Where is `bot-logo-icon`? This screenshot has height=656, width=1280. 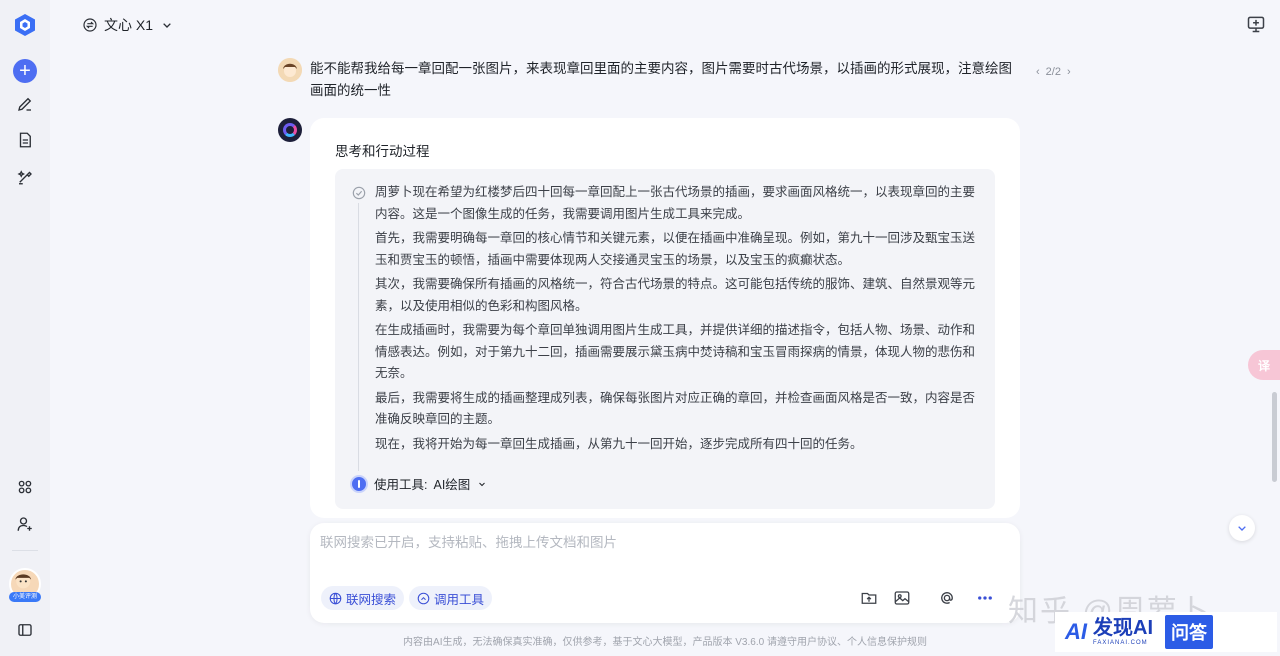 bot-logo-icon is located at coordinates (290, 130).